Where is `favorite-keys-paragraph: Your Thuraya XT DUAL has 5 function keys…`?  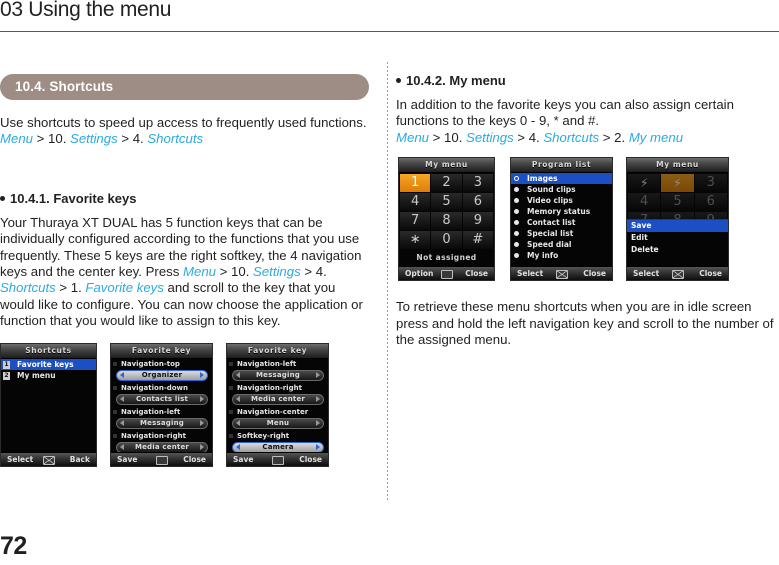 favorite-keys-paragraph: Your Thuraya XT DUAL has 5 function keys… is located at coordinates (186, 272).